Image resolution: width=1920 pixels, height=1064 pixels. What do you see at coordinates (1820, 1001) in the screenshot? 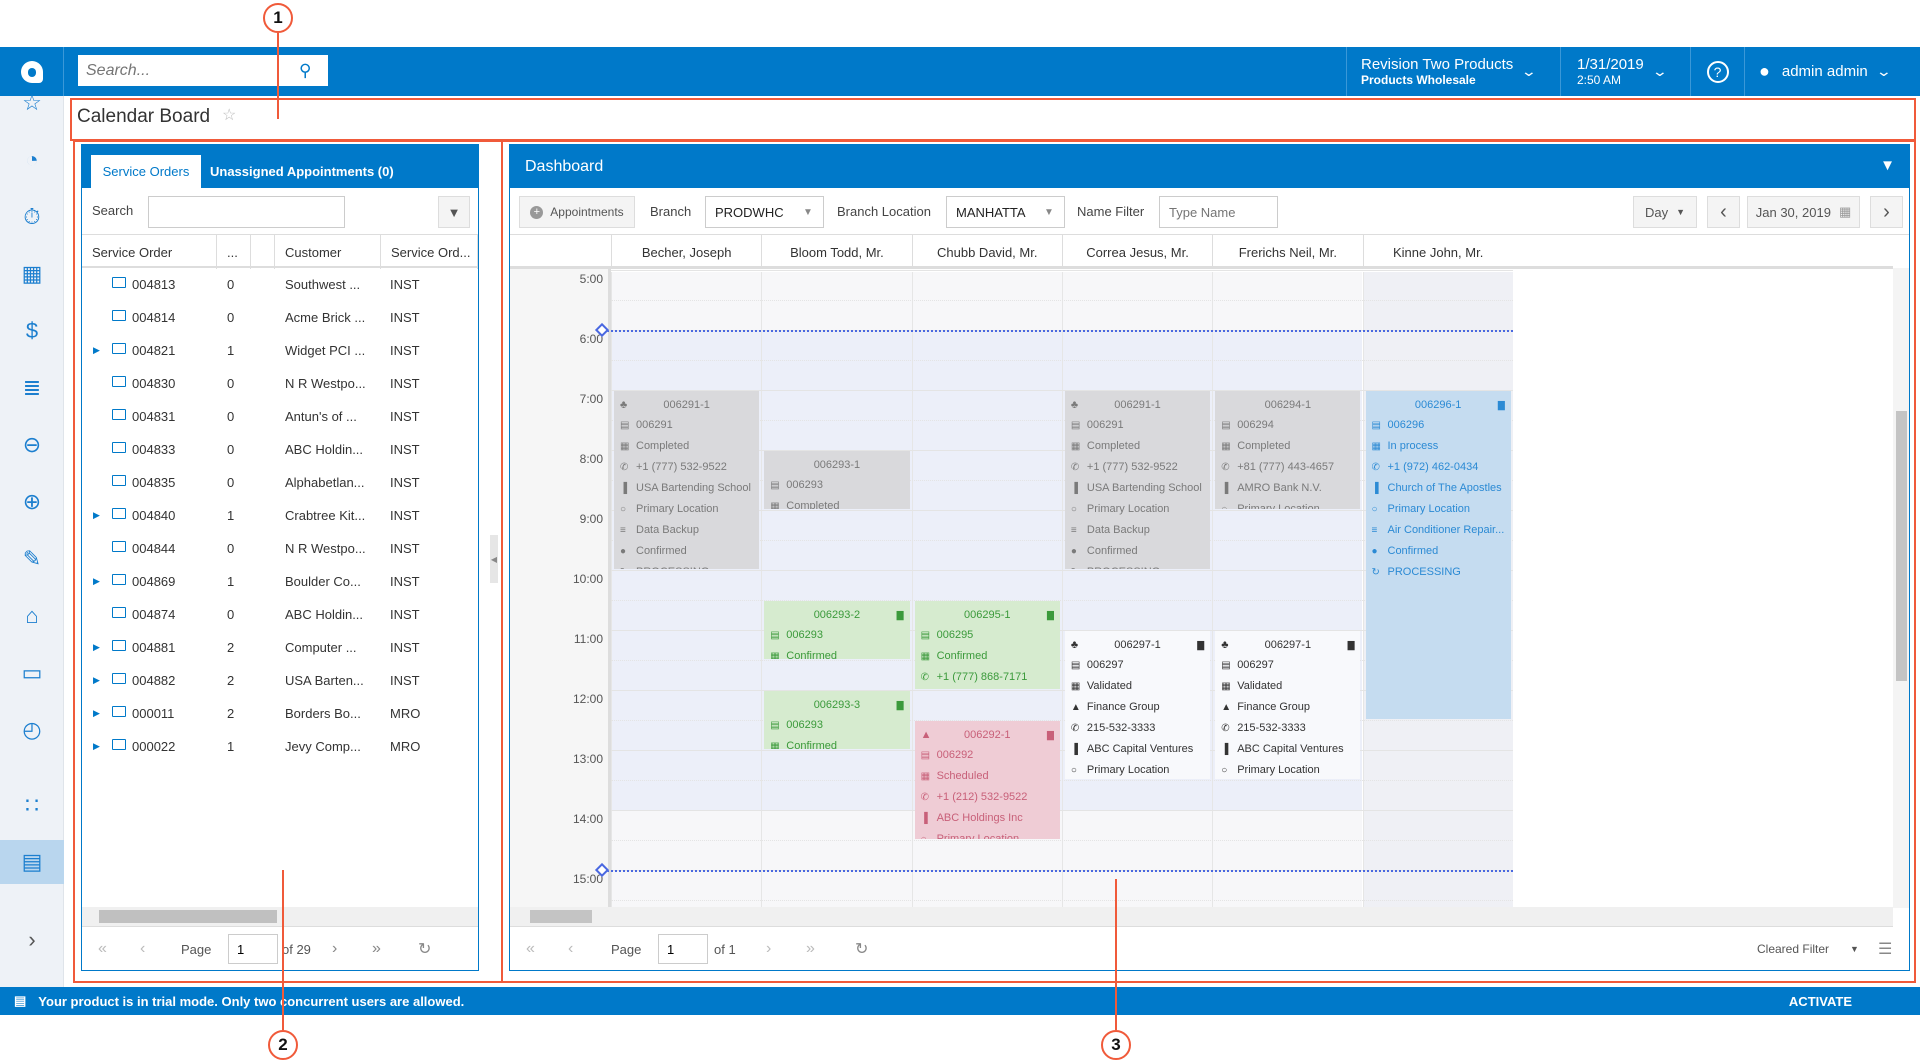
I see `activate-link: ACTIVATE` at bounding box center [1820, 1001].